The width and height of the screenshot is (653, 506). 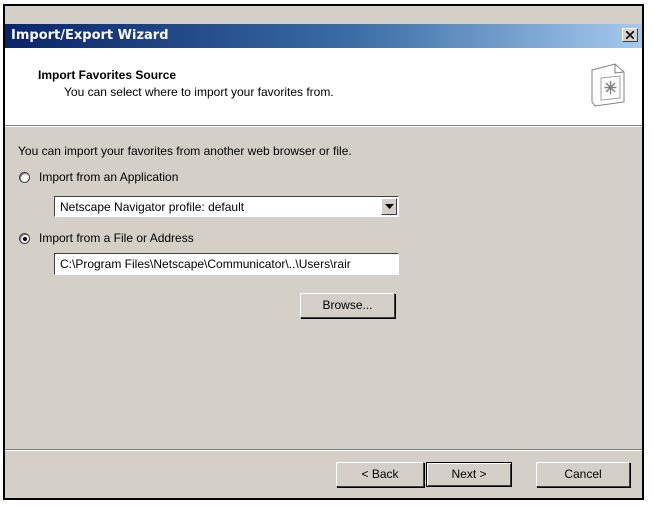 I want to click on close-button, so click(x=630, y=35).